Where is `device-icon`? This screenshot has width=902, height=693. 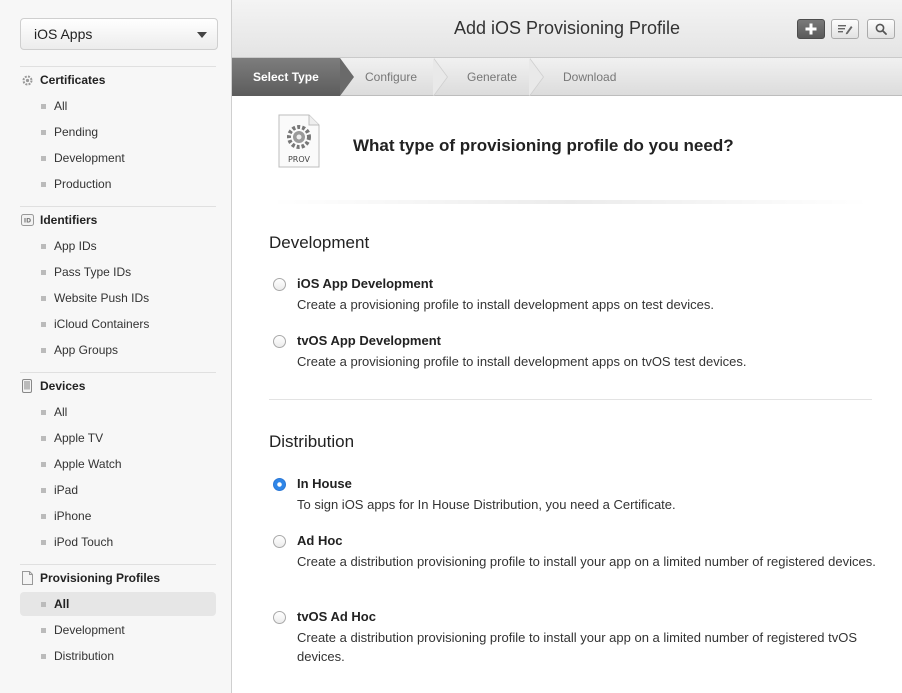 device-icon is located at coordinates (27, 386).